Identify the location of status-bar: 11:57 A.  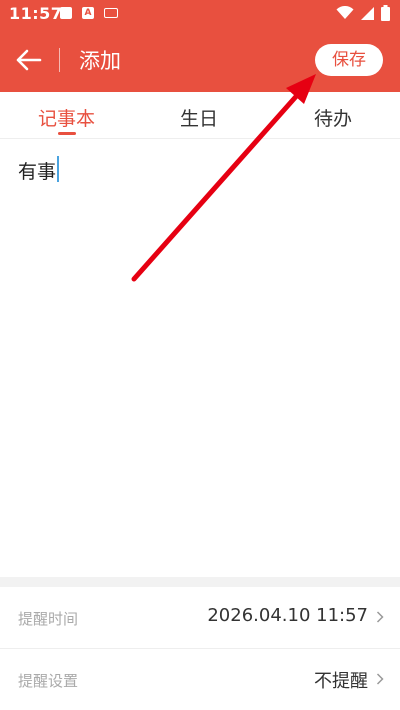
(200, 14).